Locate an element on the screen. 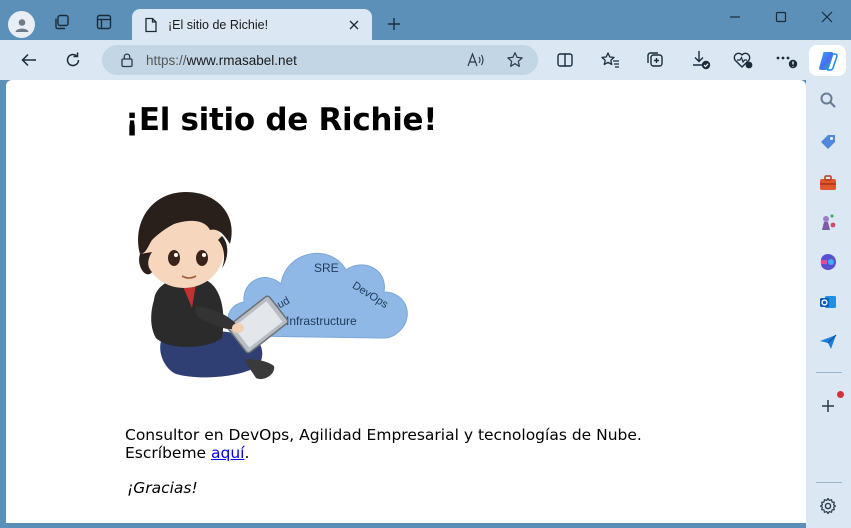 The height and width of the screenshot is (528, 851). outlook-icon is located at coordinates (828, 302).